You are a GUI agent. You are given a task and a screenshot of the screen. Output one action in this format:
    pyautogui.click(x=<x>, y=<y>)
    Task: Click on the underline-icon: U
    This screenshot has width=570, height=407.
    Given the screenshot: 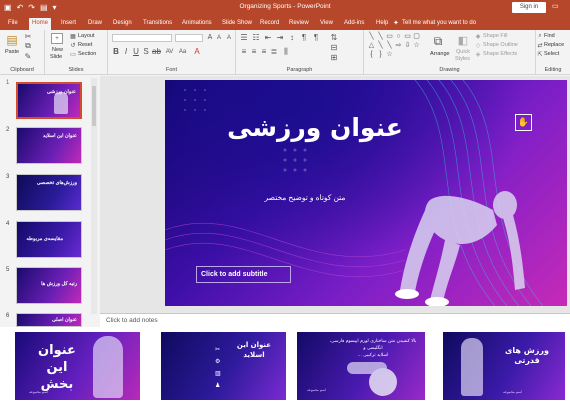 What is the action you would take?
    pyautogui.click(x=136, y=51)
    